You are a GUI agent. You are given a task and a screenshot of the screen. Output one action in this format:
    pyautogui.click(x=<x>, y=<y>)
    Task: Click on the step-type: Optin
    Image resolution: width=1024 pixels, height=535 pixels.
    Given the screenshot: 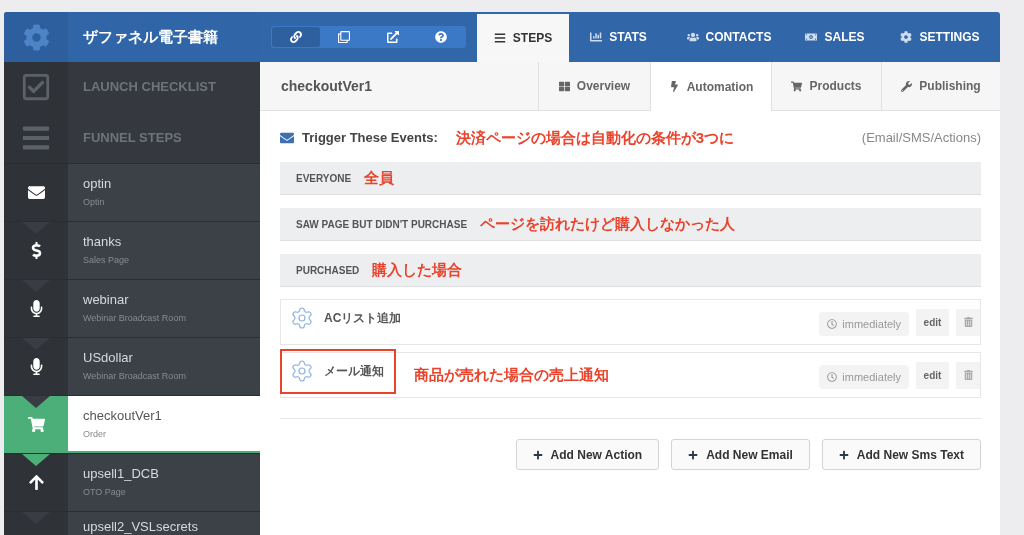 What is the action you would take?
    pyautogui.click(x=94, y=202)
    